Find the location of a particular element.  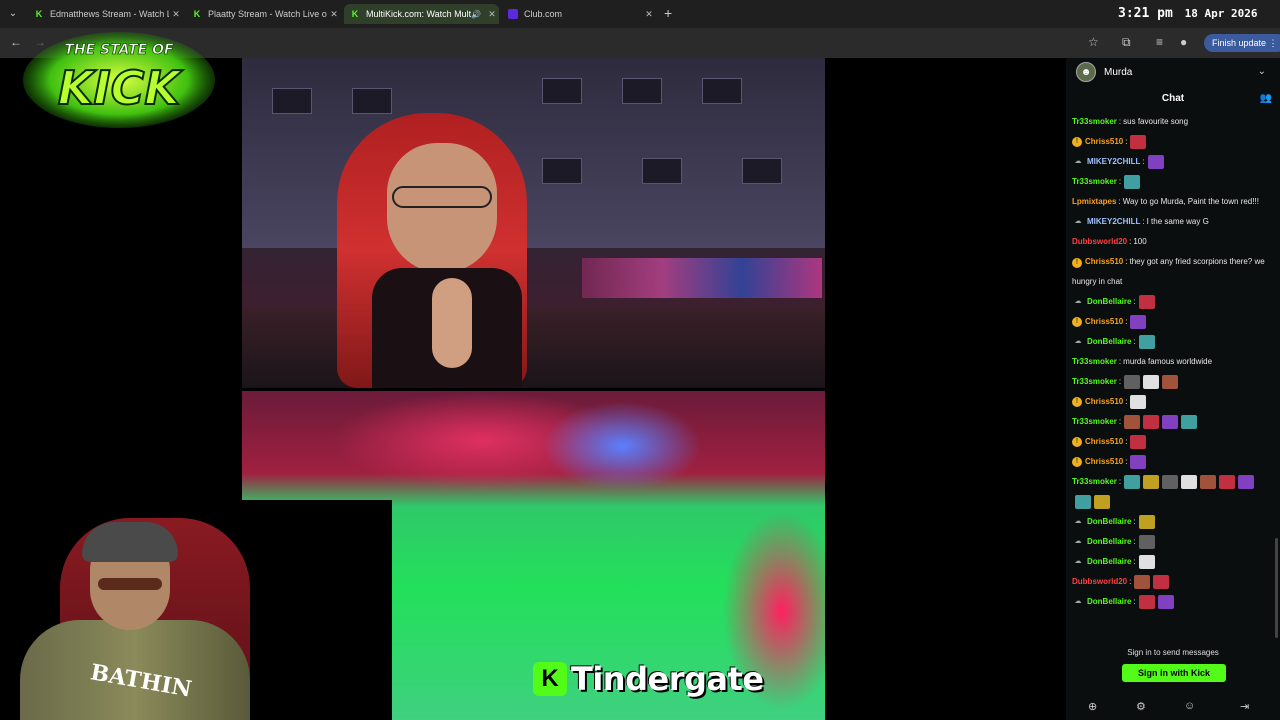

chat-message: ☁ DonBellaire: is located at coordinates (1172, 302).